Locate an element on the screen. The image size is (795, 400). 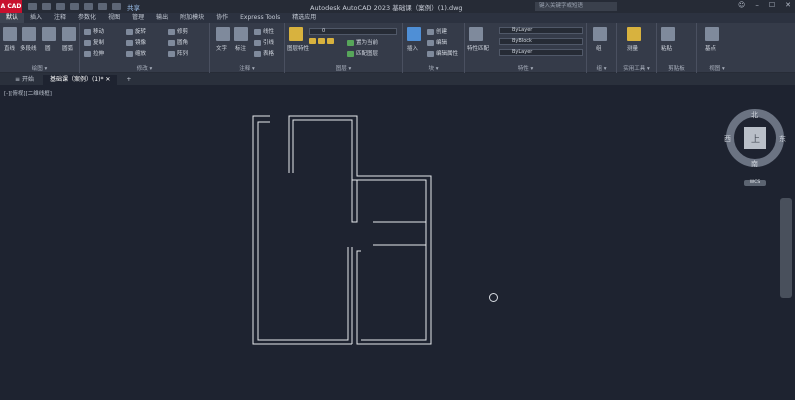
app-menu-button: A CAD is located at coordinates (11, 6).